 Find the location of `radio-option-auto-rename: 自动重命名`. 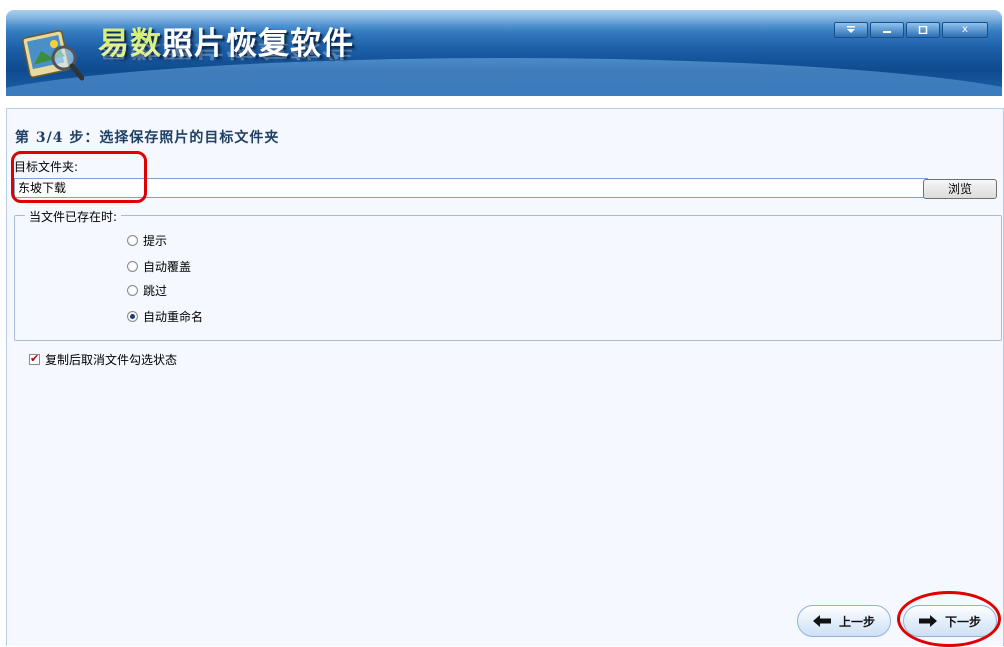

radio-option-auto-rename: 自动重命名 is located at coordinates (165, 316).